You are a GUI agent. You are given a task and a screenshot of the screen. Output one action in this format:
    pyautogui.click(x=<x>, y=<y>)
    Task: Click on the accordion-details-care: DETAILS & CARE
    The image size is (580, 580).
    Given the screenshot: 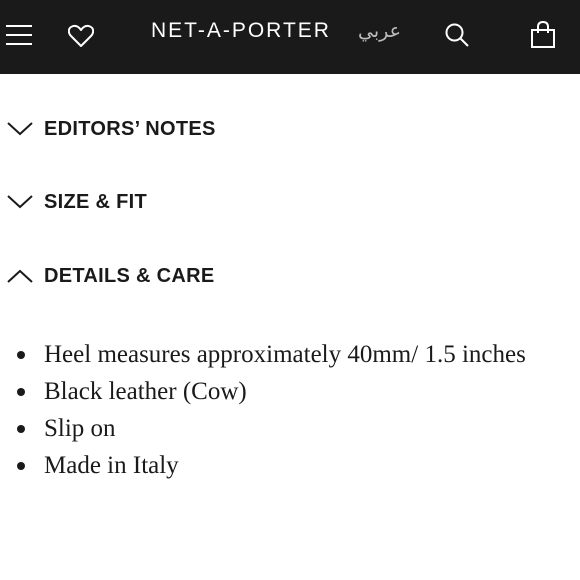 What is the action you would take?
    pyautogui.click(x=290, y=276)
    